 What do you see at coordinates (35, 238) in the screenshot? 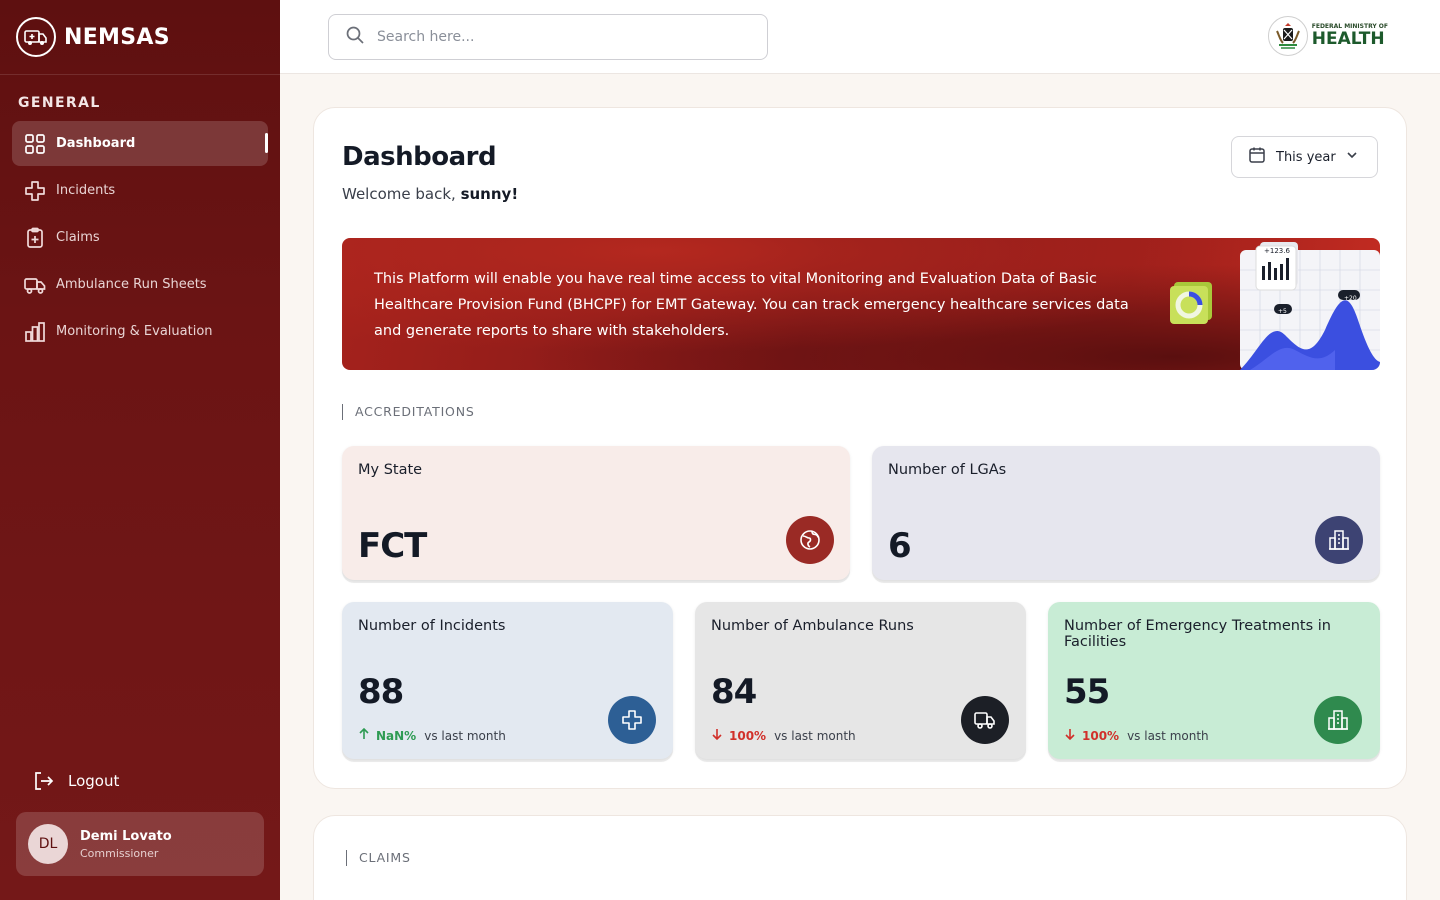
I see `clipboard-plus-icon` at bounding box center [35, 238].